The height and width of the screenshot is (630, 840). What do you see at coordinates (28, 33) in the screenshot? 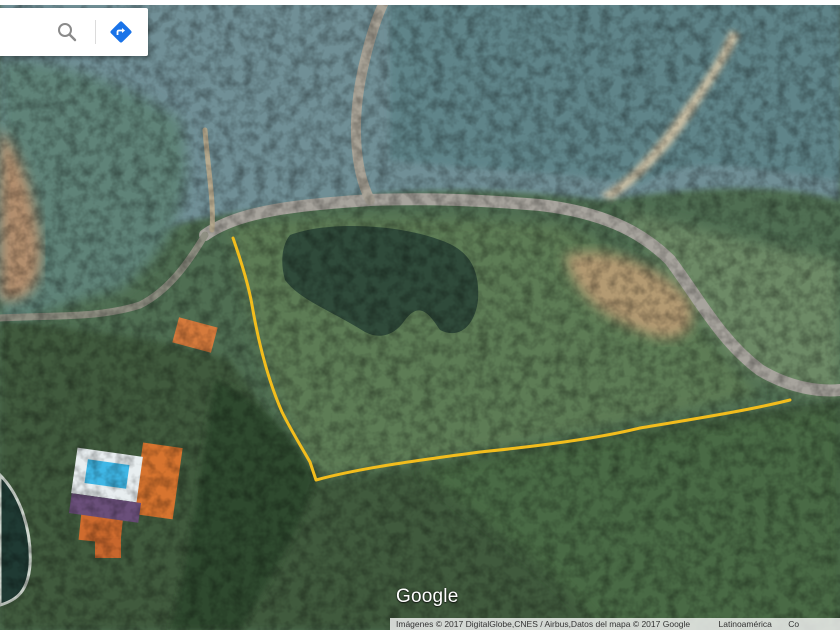
I see `search-input` at bounding box center [28, 33].